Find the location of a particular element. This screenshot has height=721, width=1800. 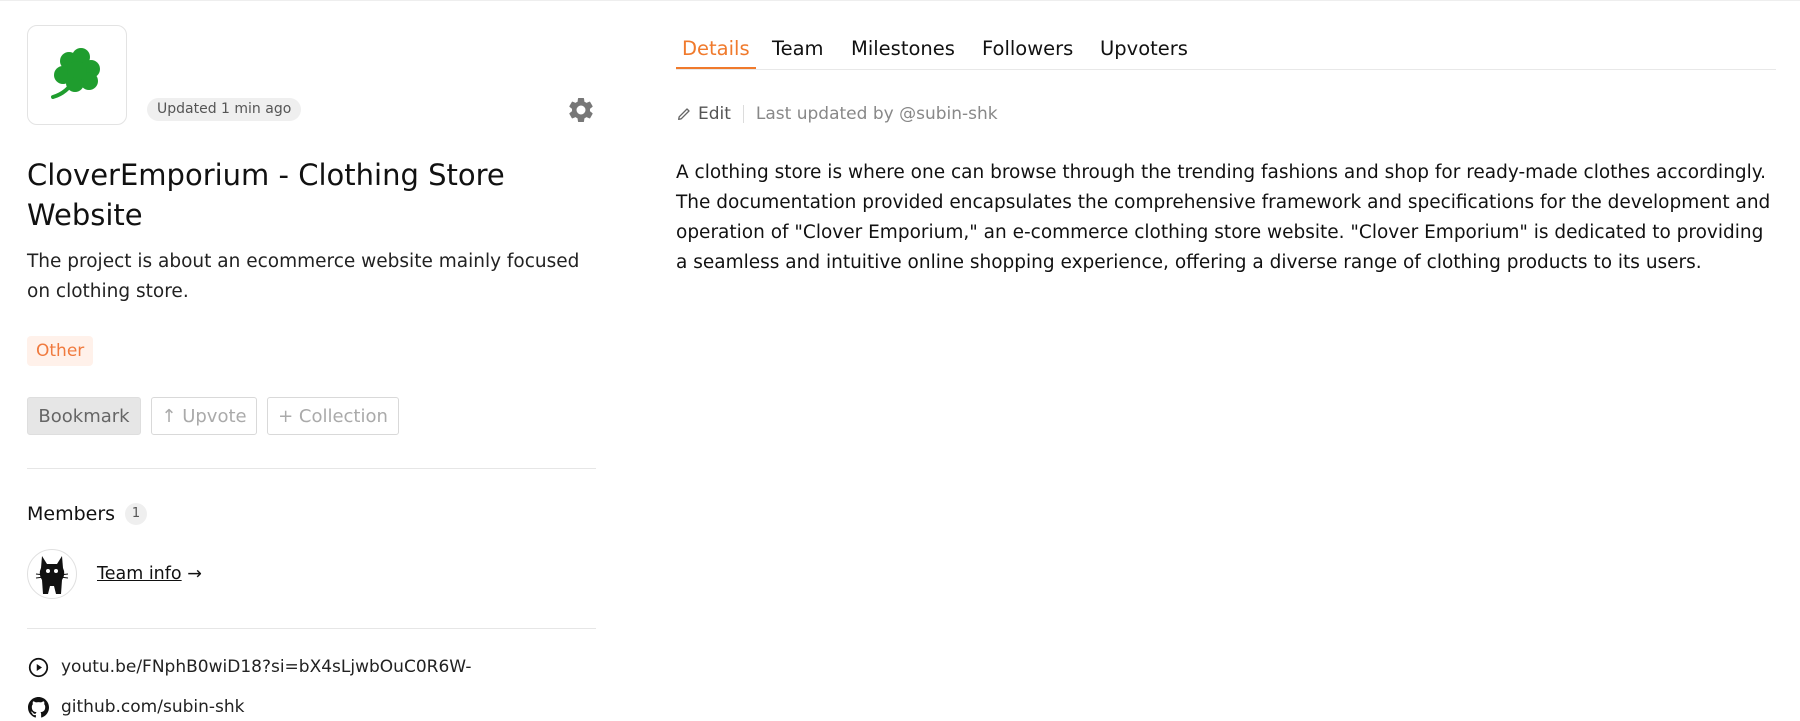

avatar is located at coordinates (52, 574).